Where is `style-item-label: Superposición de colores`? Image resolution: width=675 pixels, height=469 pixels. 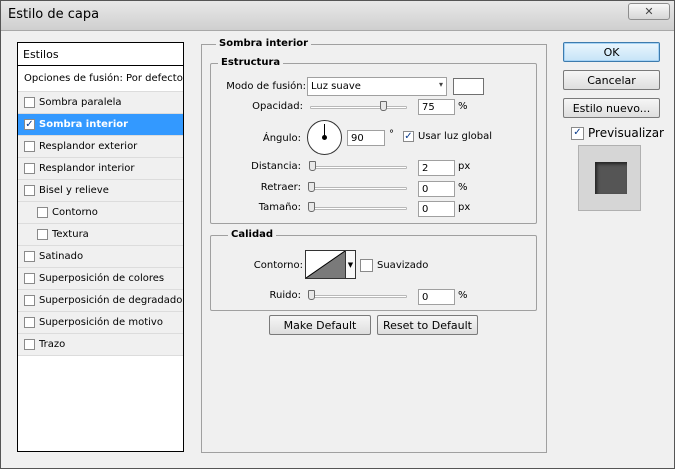
style-item-label: Superposición de colores is located at coordinates (102, 278).